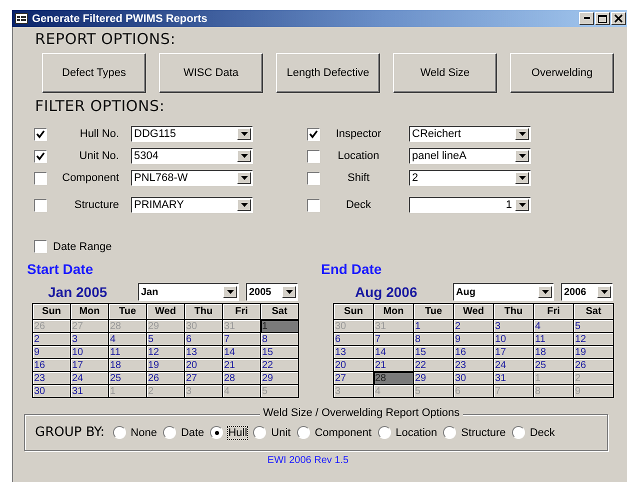 The width and height of the screenshot is (627, 482). Describe the element at coordinates (602, 18) in the screenshot. I see `maximize-button` at that location.